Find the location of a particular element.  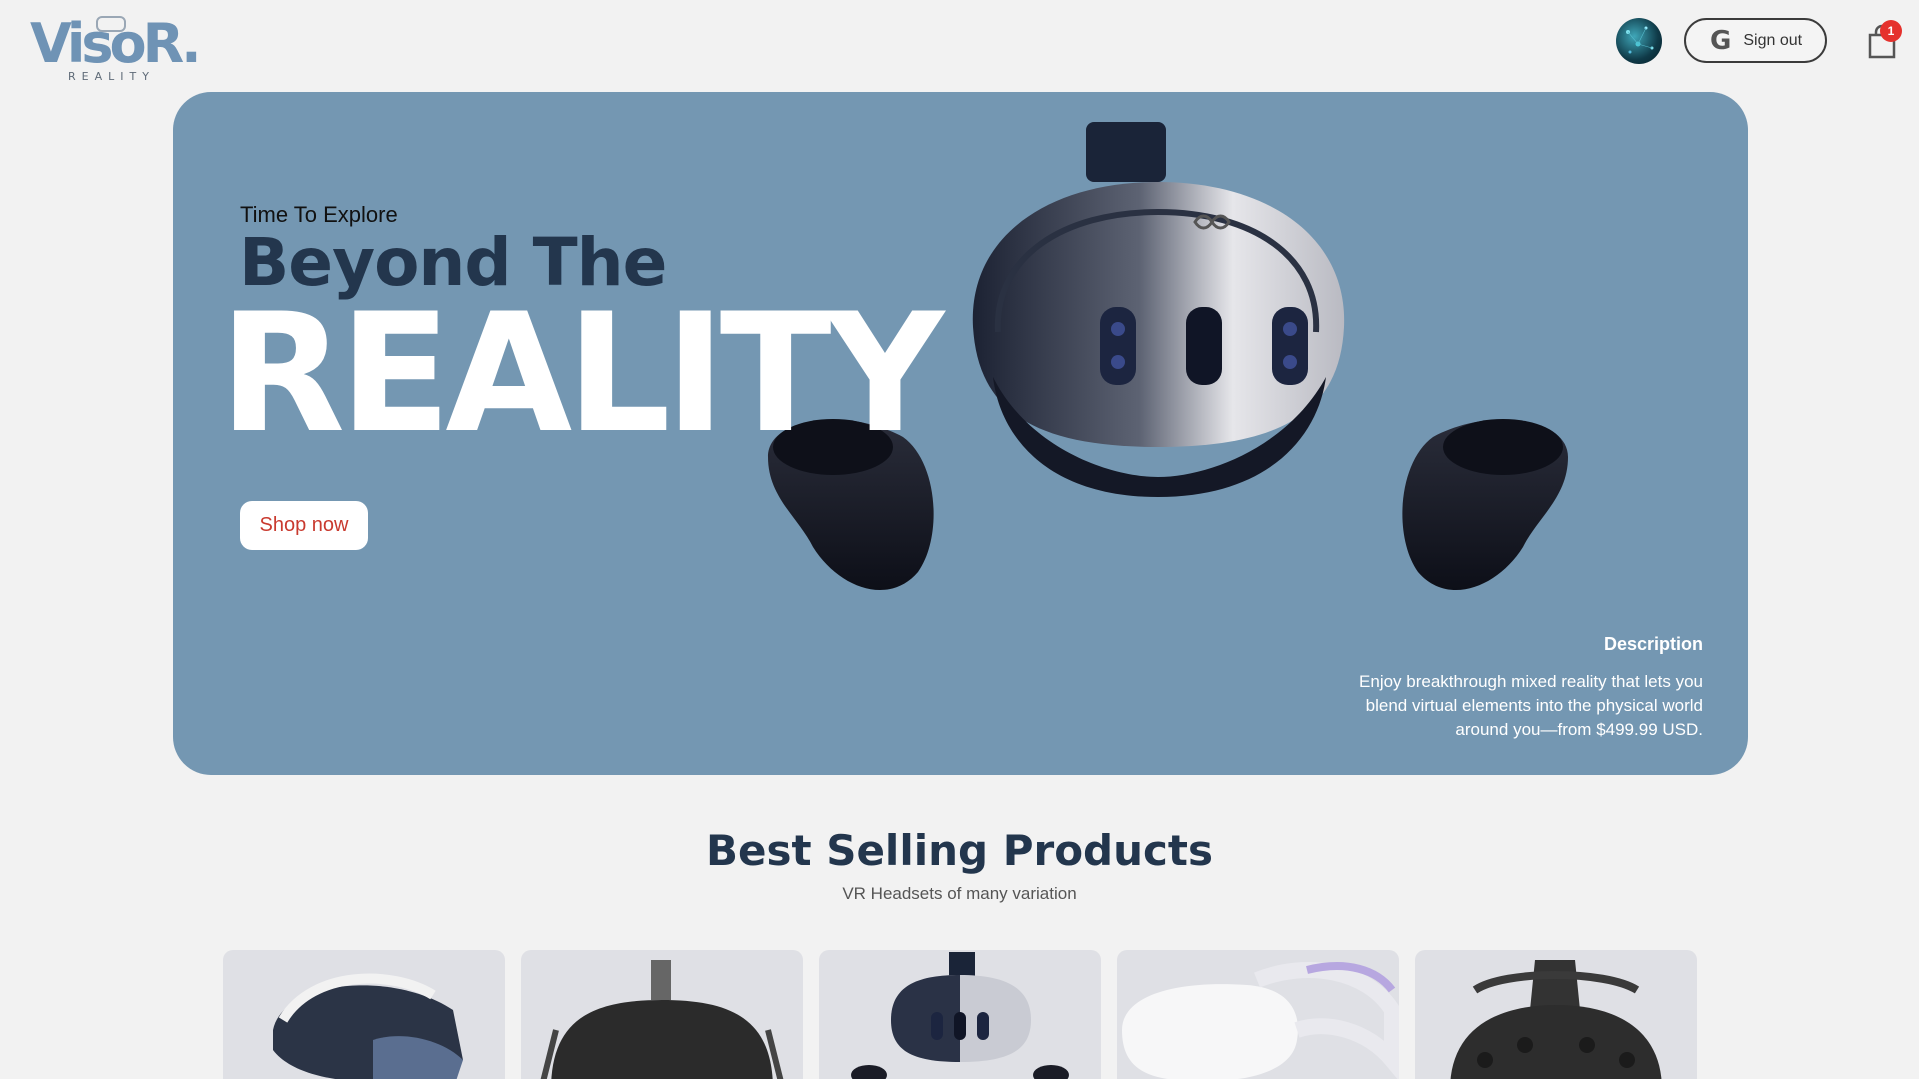

meta-quest-3-headset-image is located at coordinates (960, 1015).